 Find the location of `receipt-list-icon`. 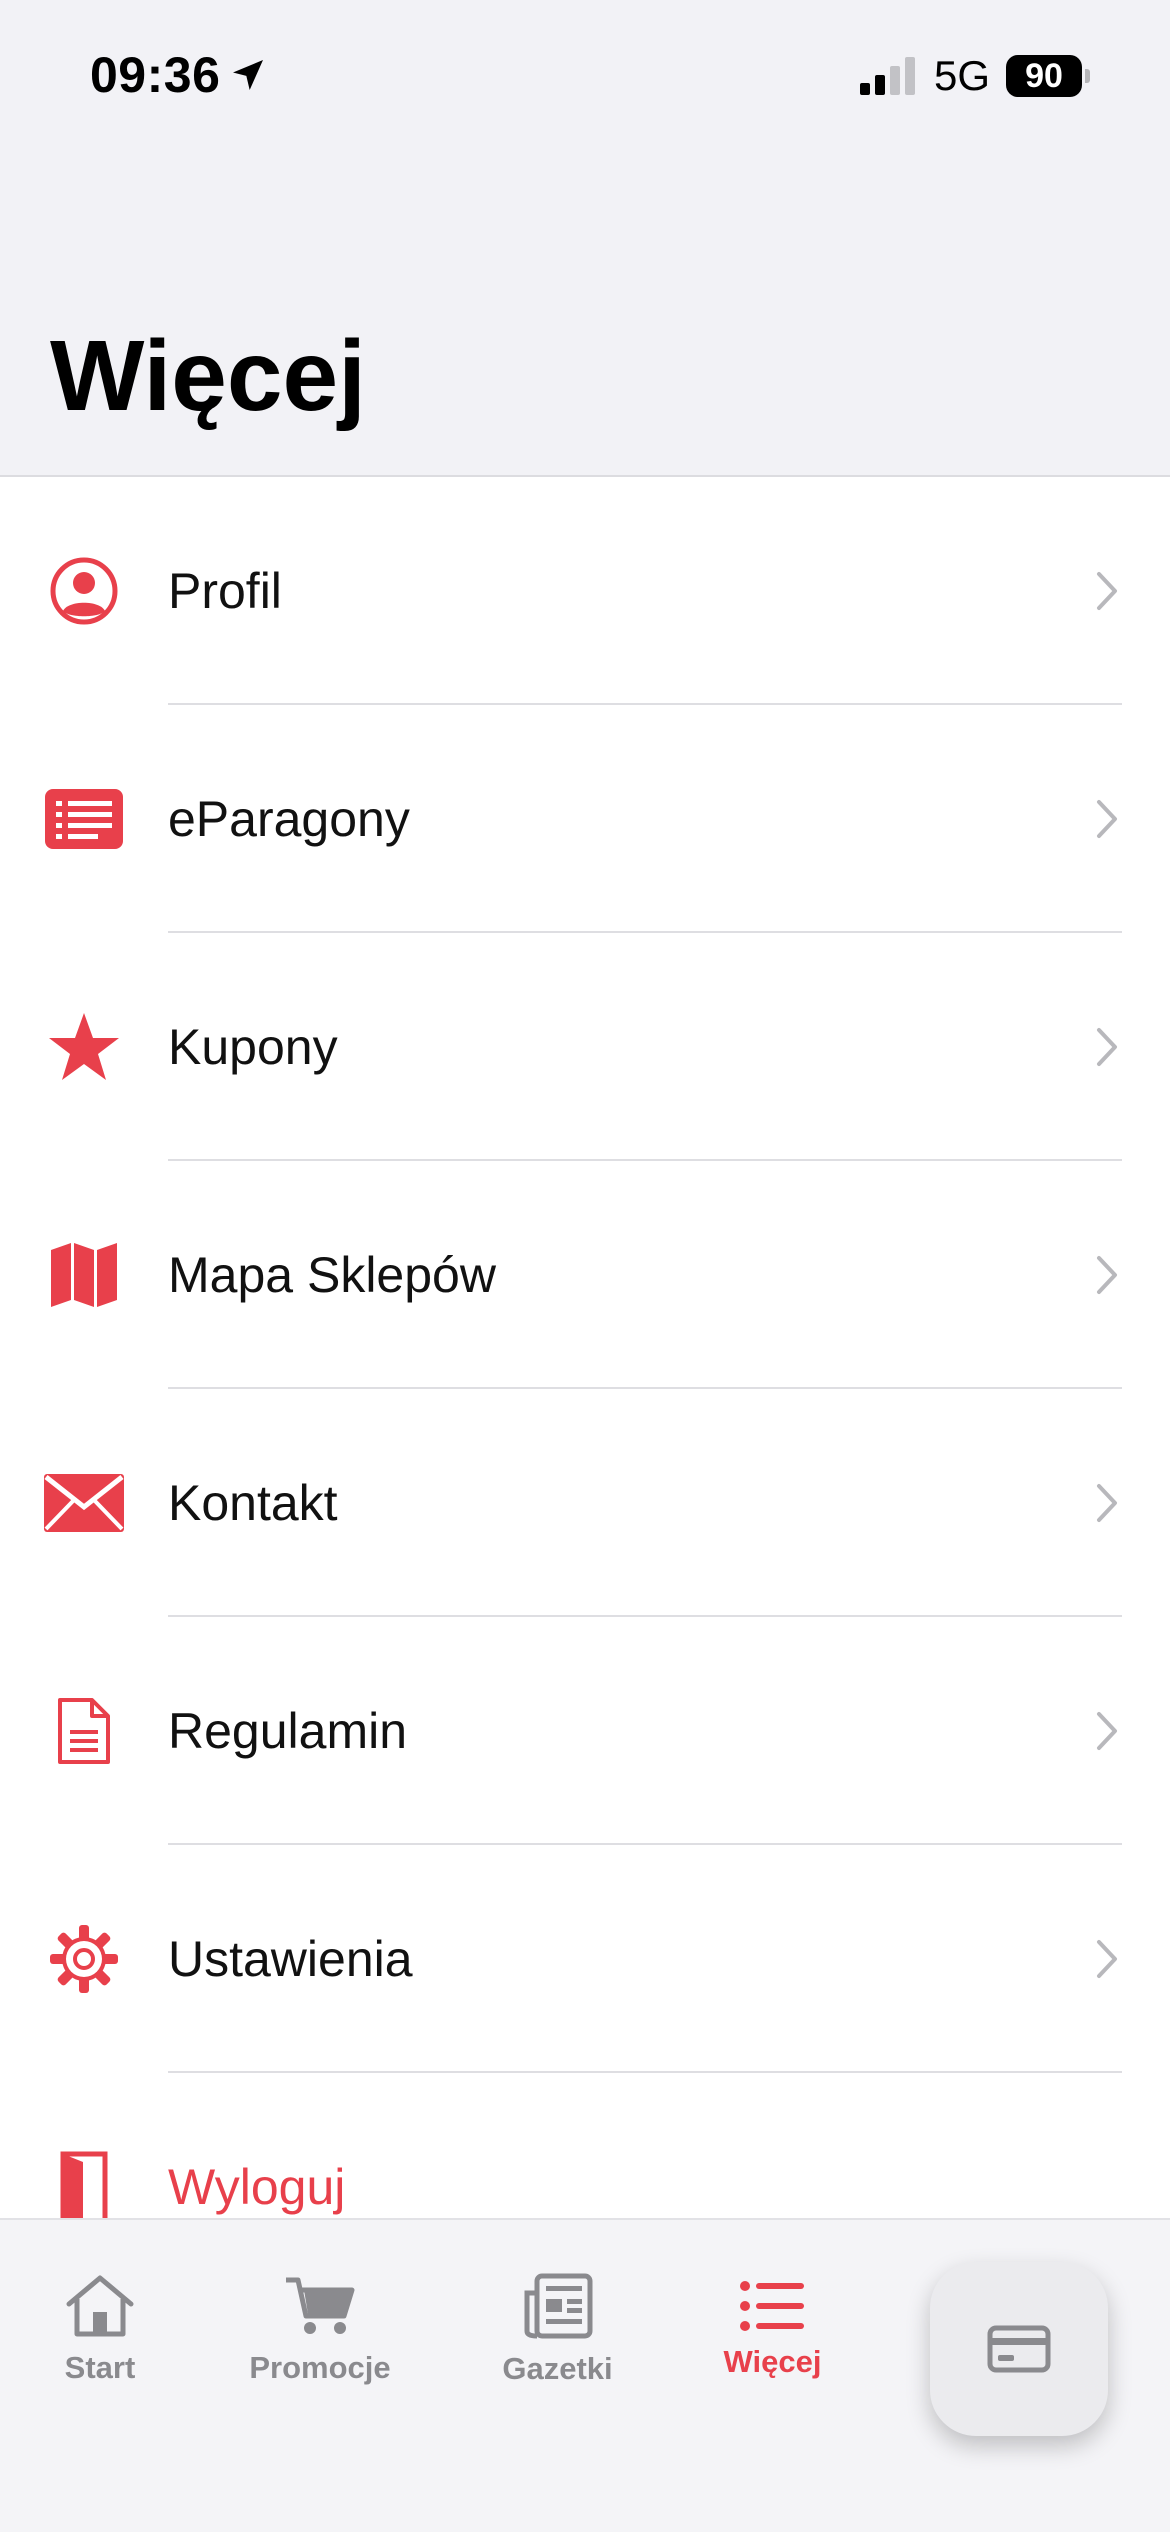

receipt-list-icon is located at coordinates (84, 819).